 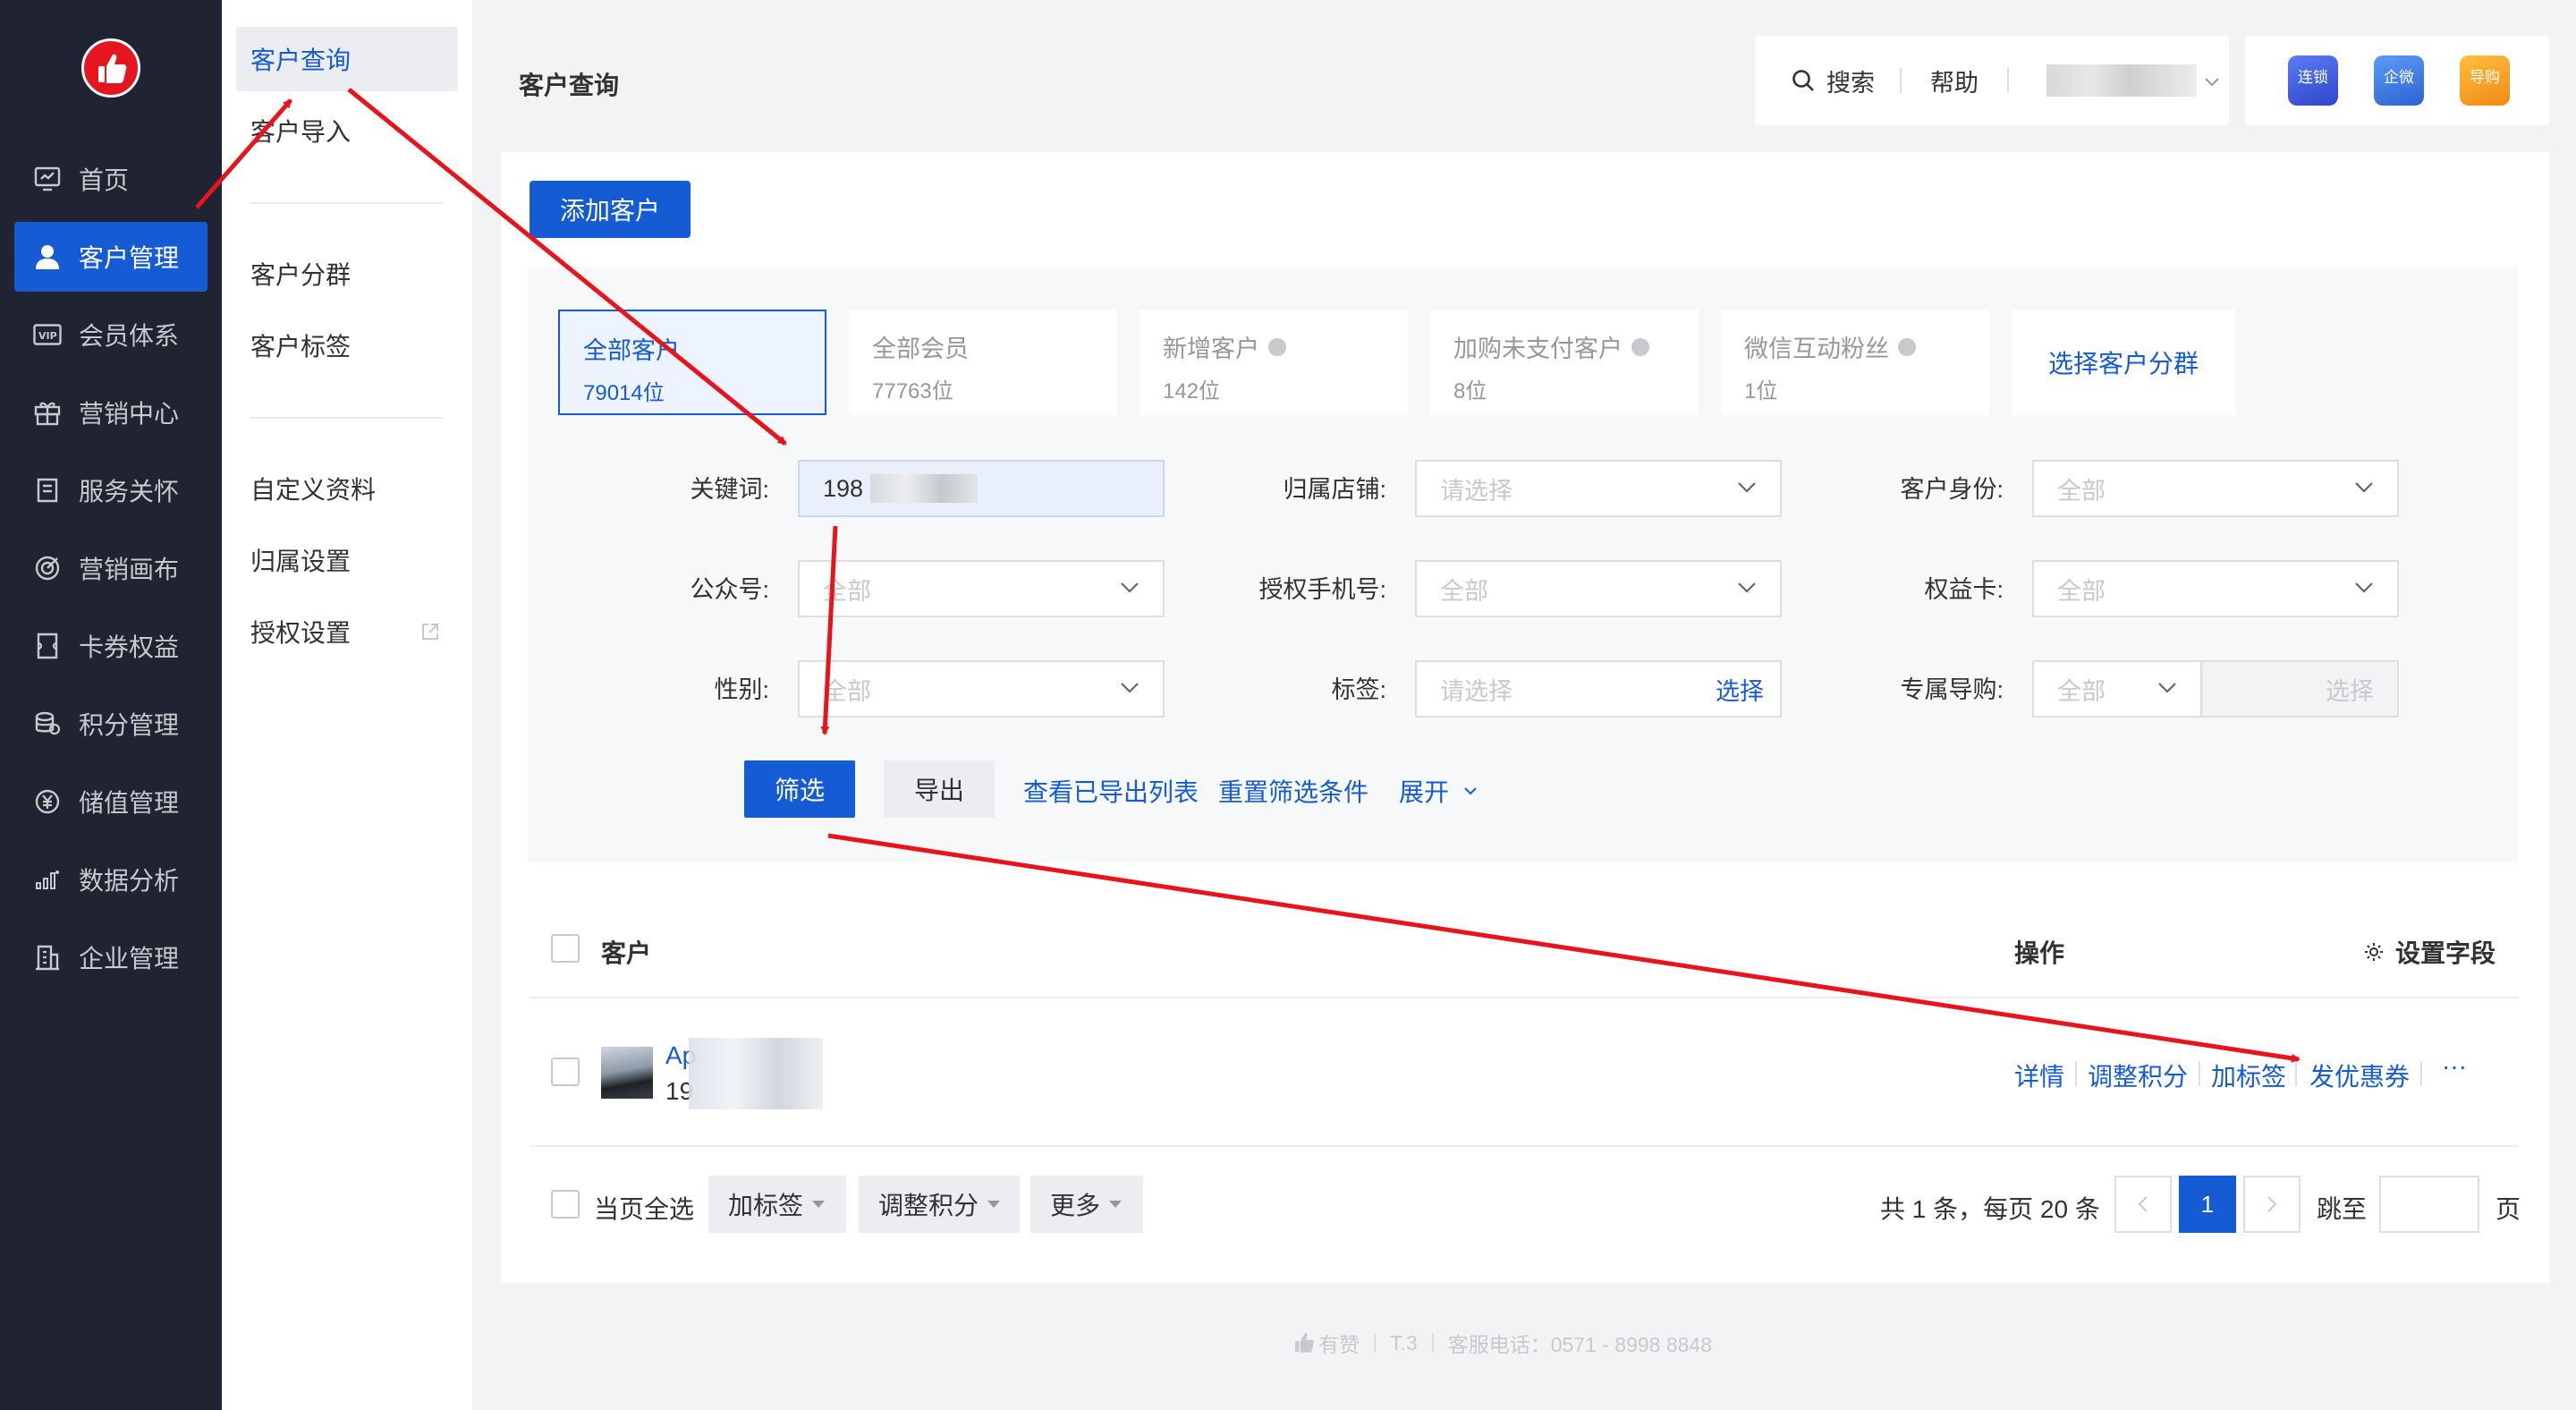 What do you see at coordinates (2313, 81) in the screenshot?
I see `app-chain-store: 连锁` at bounding box center [2313, 81].